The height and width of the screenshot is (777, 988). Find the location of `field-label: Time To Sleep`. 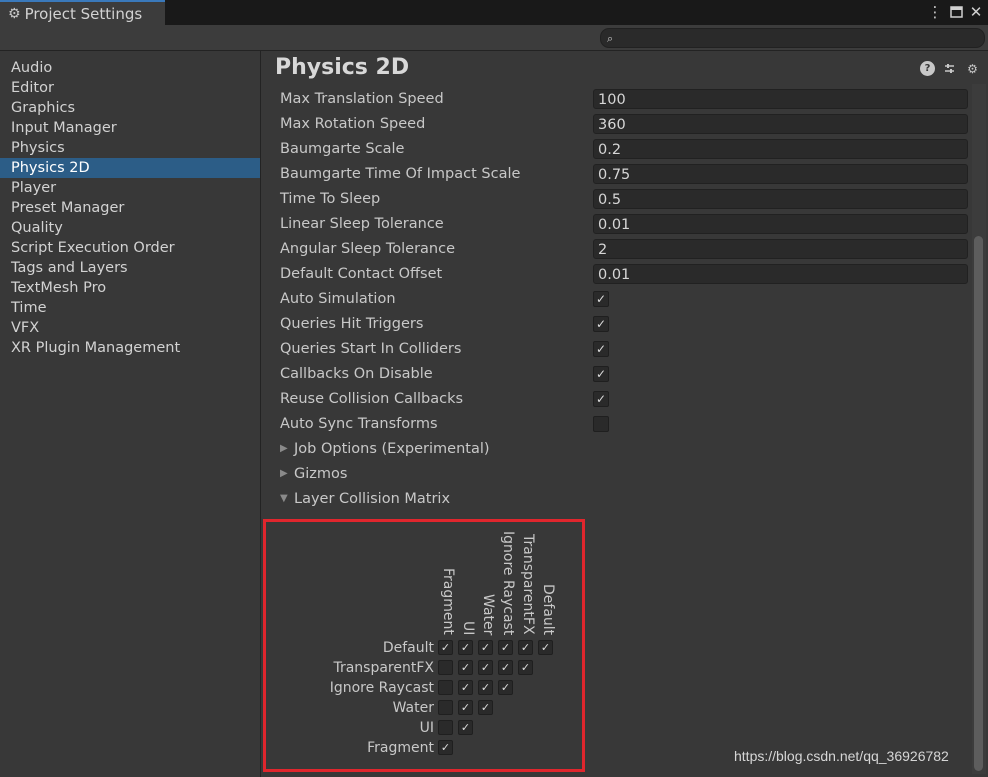

field-label: Time To Sleep is located at coordinates (330, 199).